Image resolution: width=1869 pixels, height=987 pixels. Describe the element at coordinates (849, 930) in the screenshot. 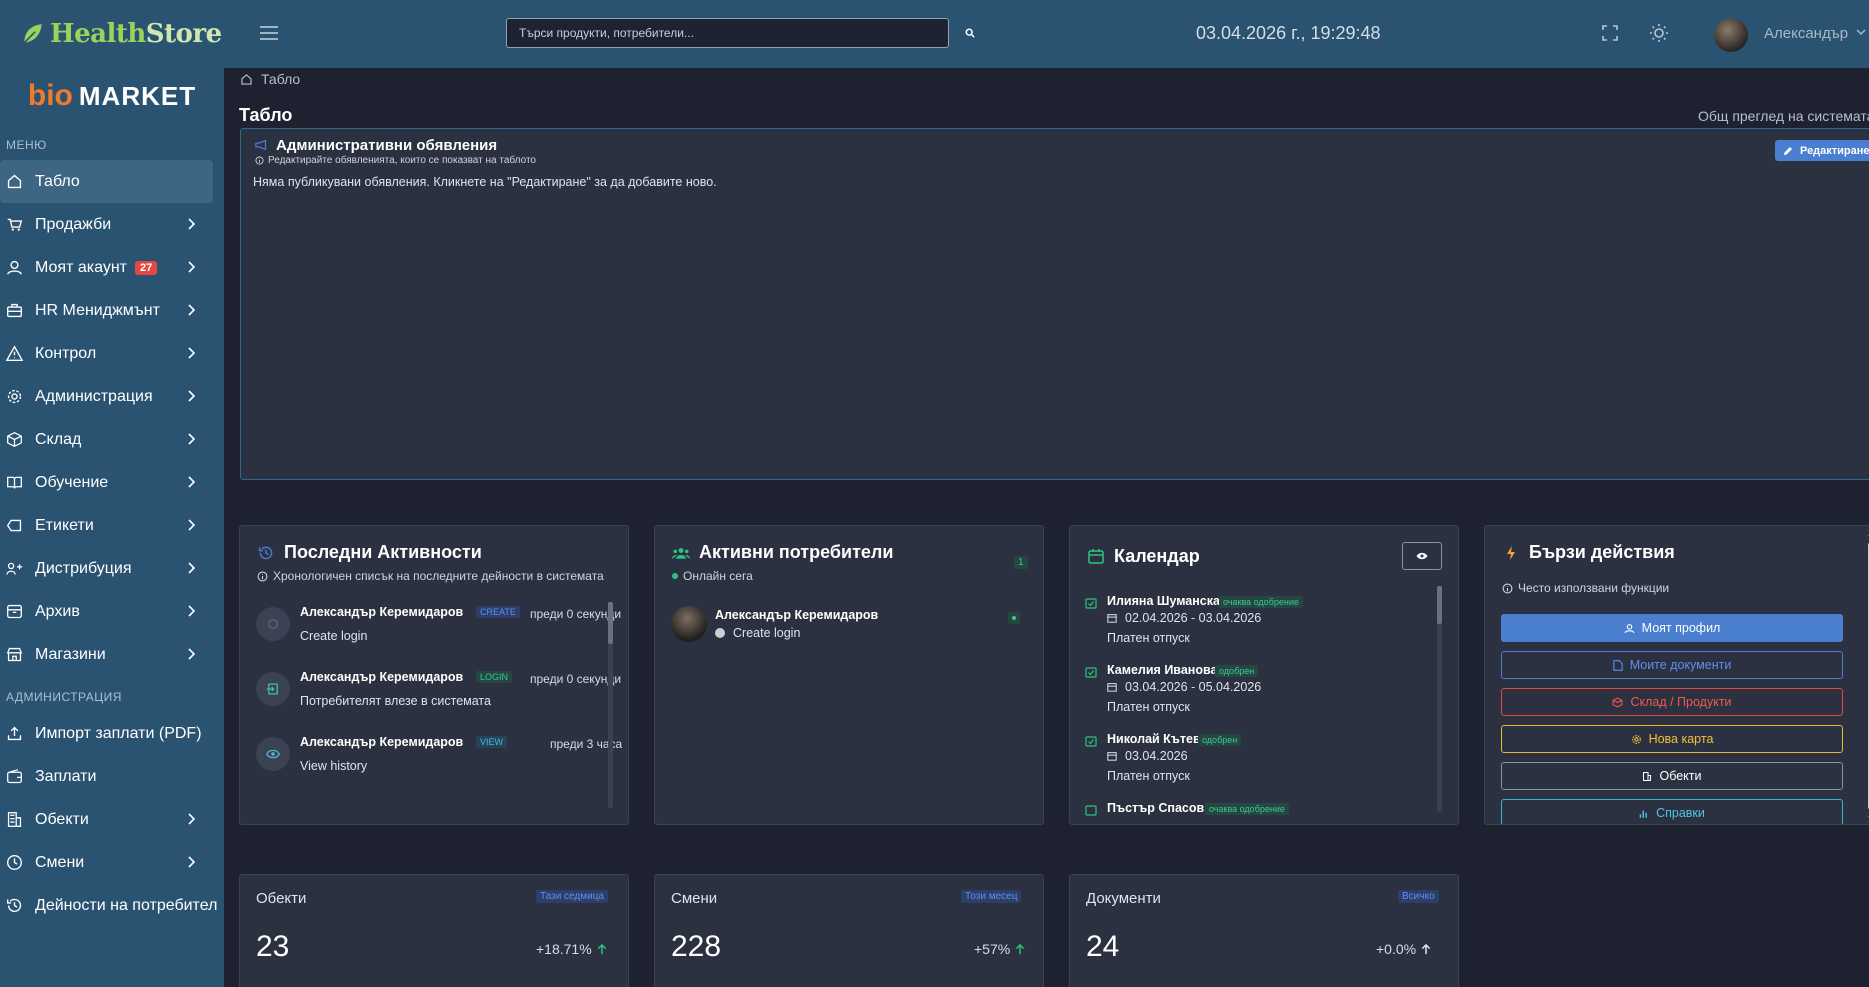

I see `stat-card-shifts: Смени Този месец 228 +57%` at that location.